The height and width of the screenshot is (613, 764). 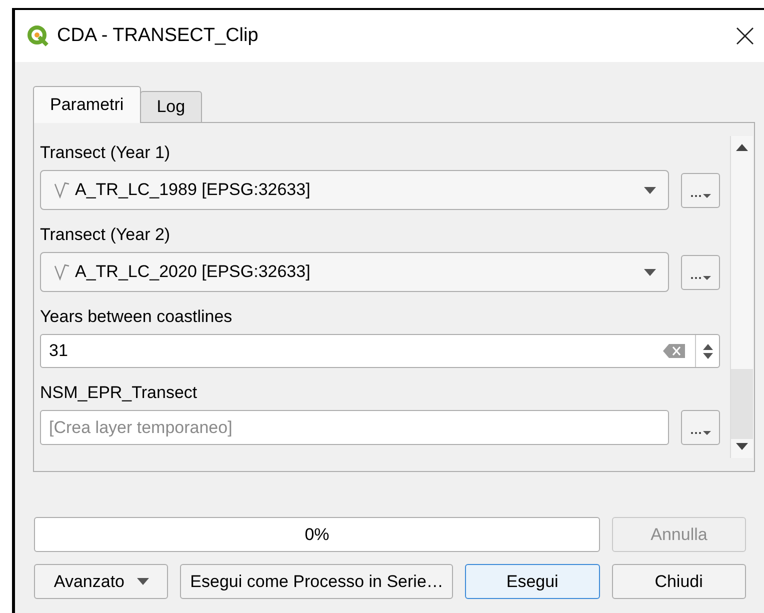 I want to click on scrollbar-thumb, so click(x=742, y=404).